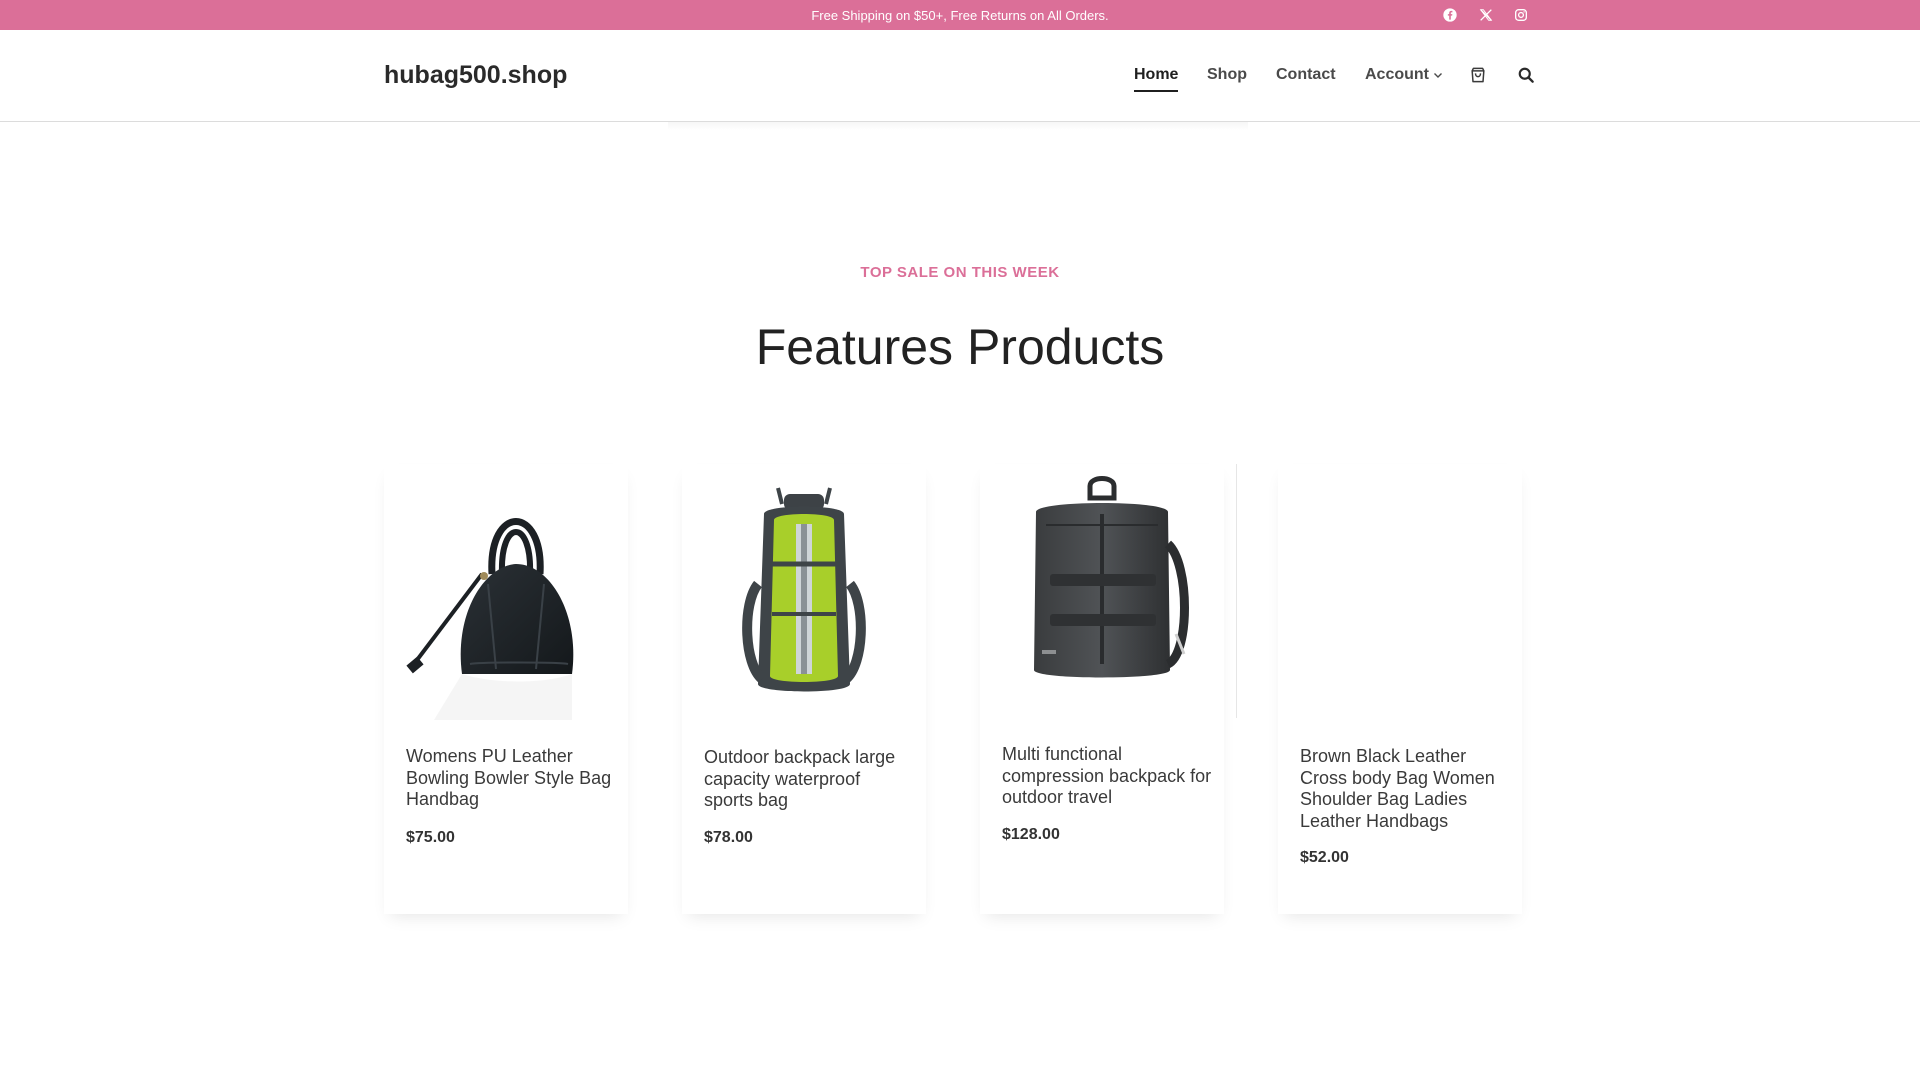 This screenshot has height=1080, width=1920. What do you see at coordinates (1031, 834) in the screenshot?
I see `product-price: $128.00` at bounding box center [1031, 834].